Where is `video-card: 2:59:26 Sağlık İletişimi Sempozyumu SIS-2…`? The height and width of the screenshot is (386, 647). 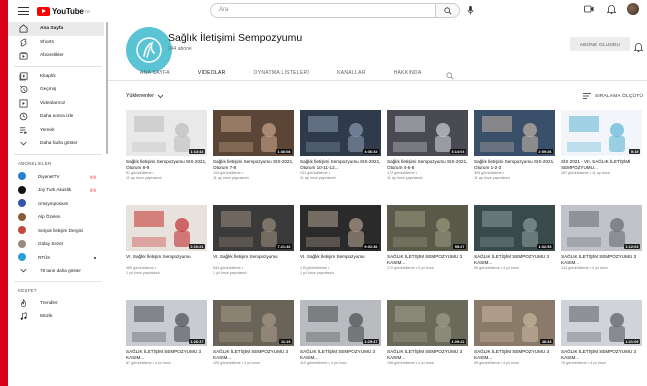
video-card: 2:59:26 Sağlık İletişimi Sempozyumu SIS-2… is located at coordinates (514, 145).